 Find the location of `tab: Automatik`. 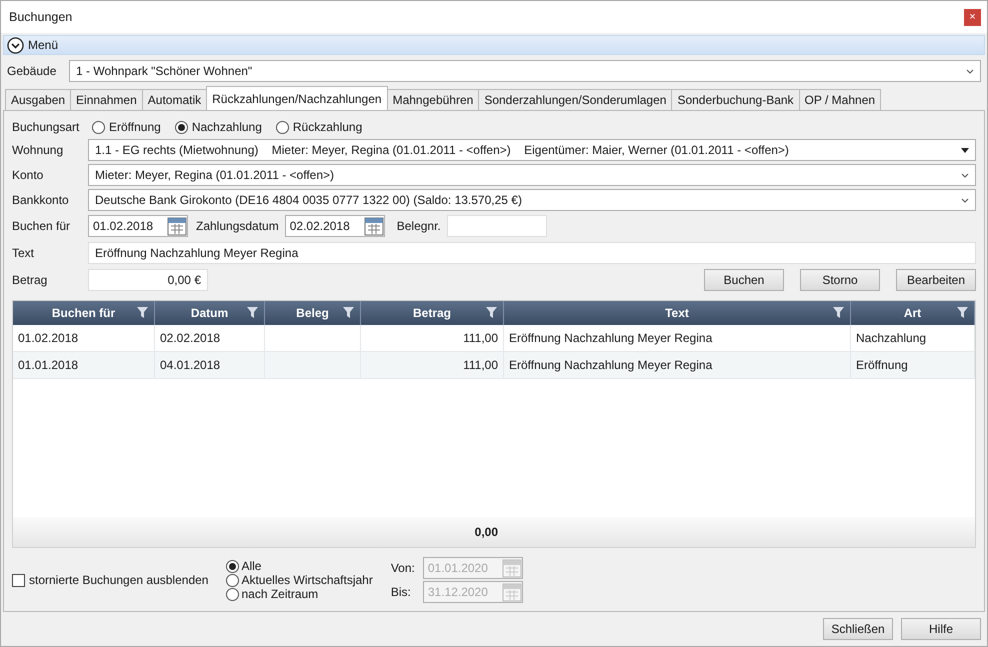

tab: Automatik is located at coordinates (175, 99).